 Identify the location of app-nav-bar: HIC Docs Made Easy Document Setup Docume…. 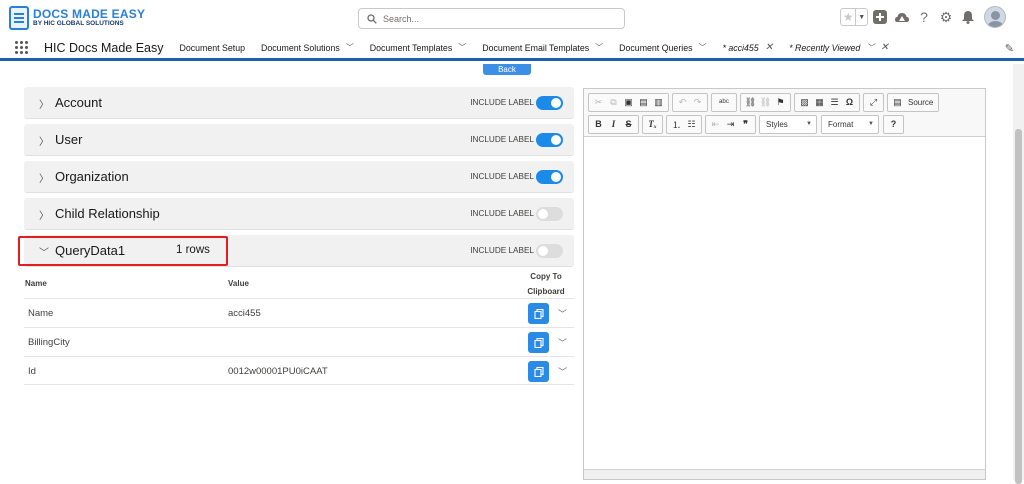
(512, 49).